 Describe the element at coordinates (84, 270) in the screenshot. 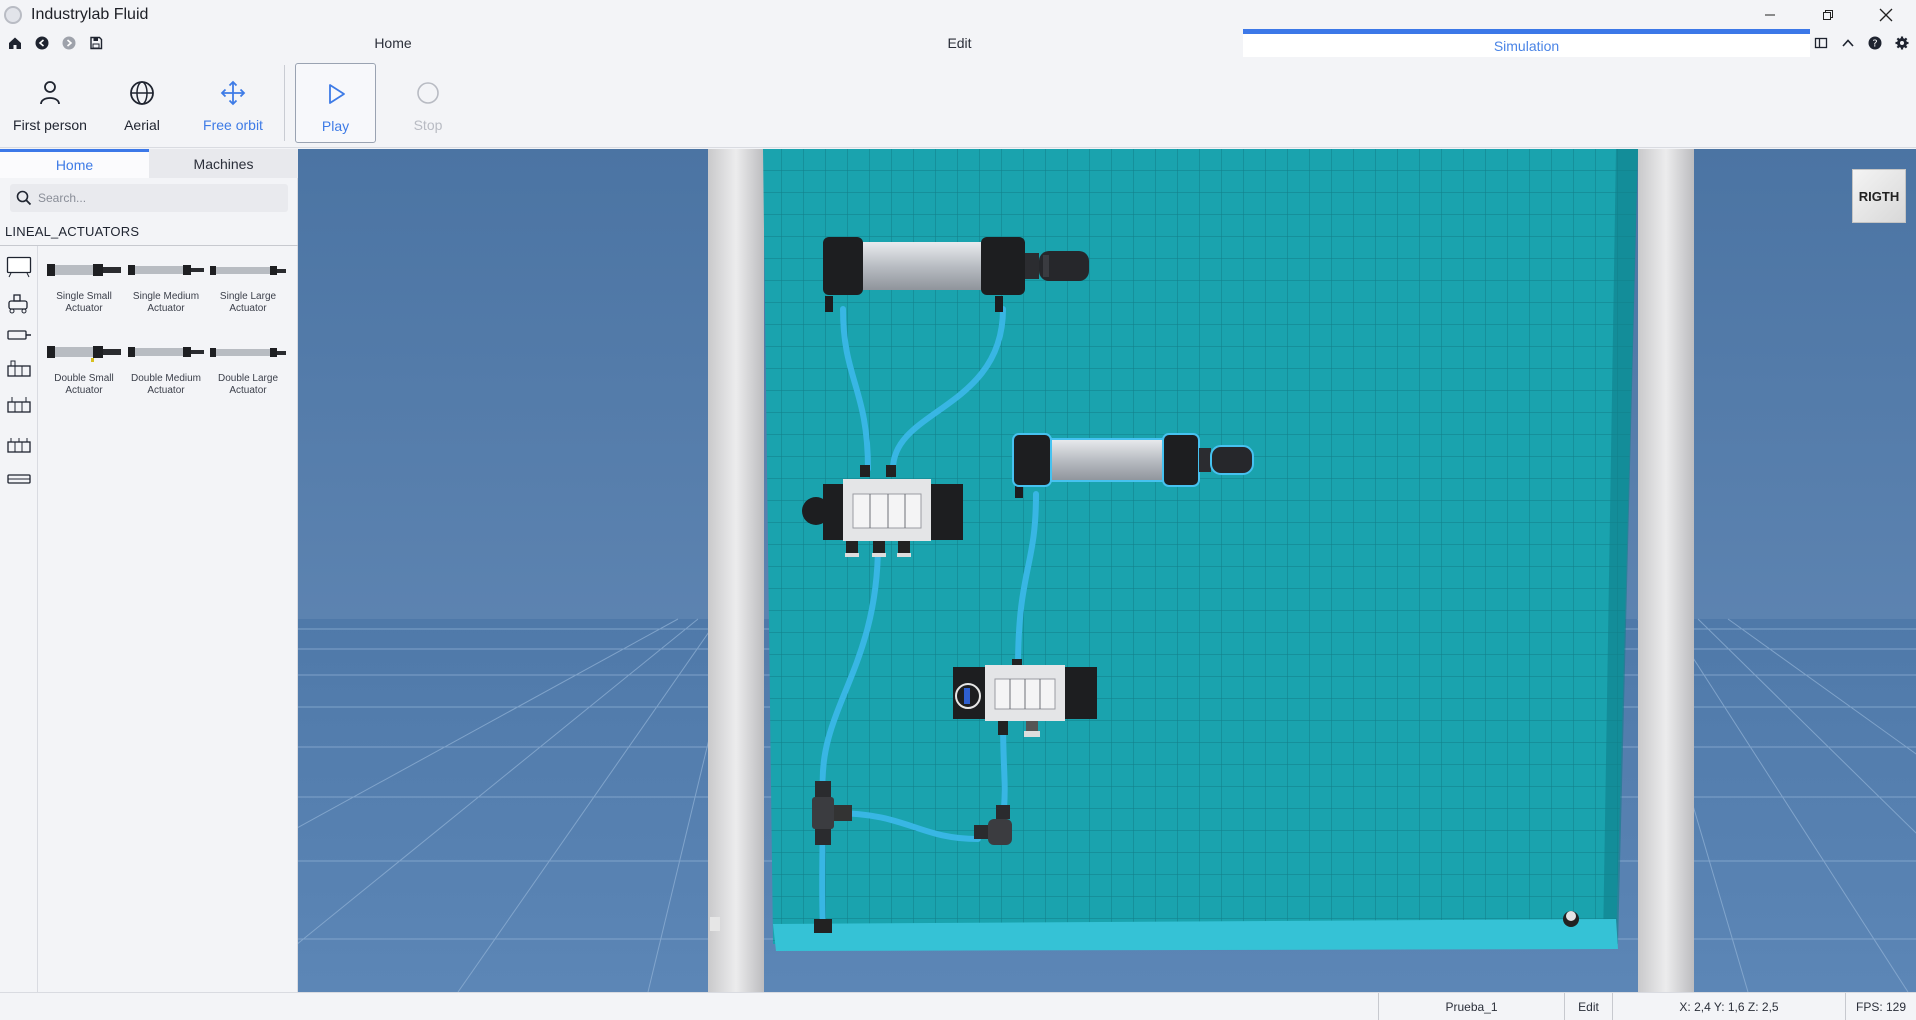

I see `single-small-actuator-thumbnail` at that location.